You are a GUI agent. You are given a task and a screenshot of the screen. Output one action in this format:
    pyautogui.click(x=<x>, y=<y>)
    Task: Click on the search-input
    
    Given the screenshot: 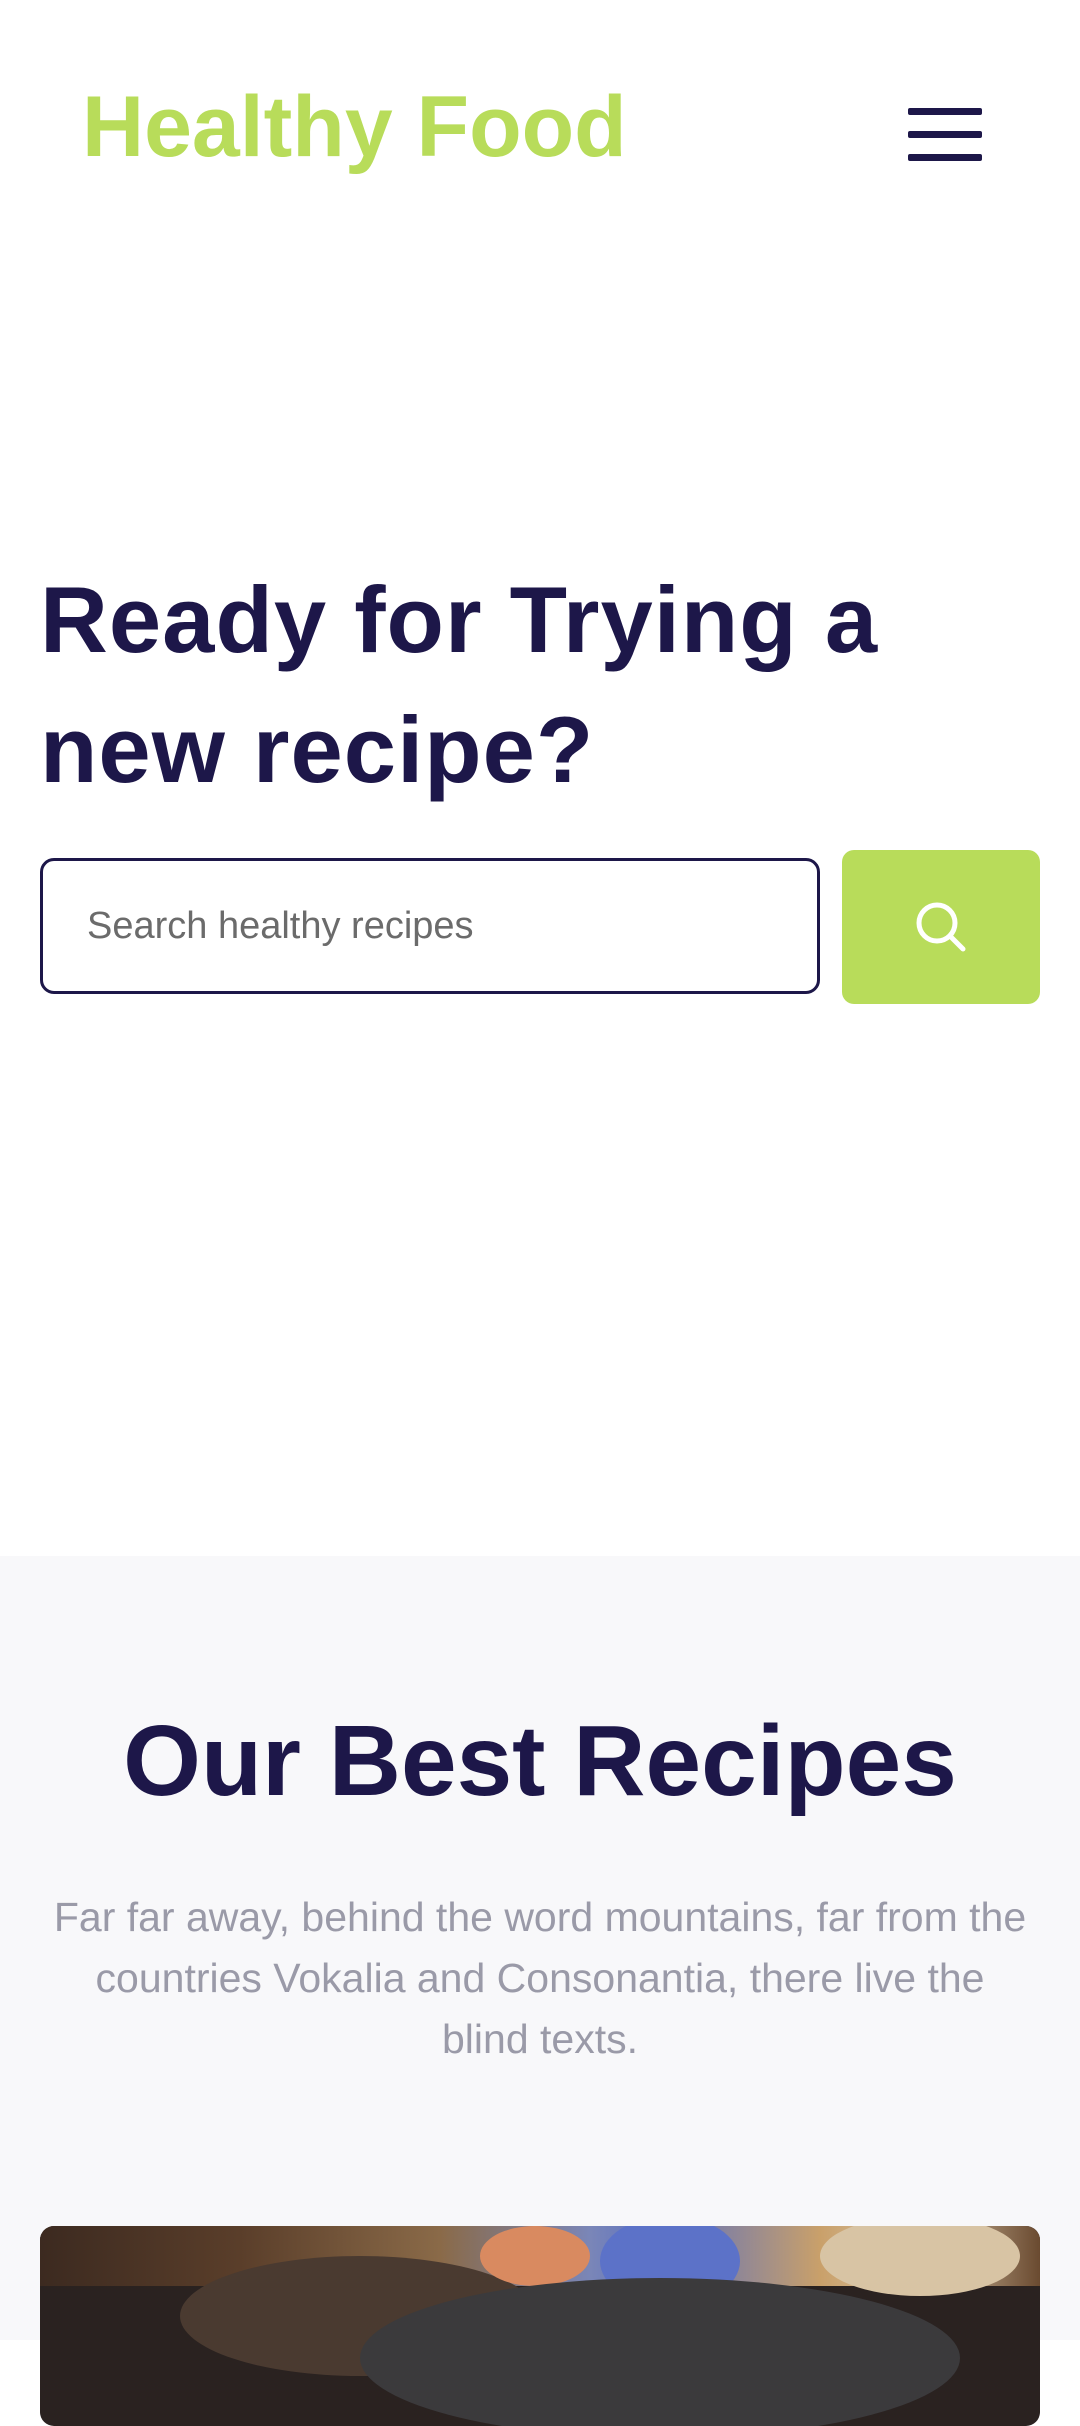 What is the action you would take?
    pyautogui.click(x=430, y=926)
    